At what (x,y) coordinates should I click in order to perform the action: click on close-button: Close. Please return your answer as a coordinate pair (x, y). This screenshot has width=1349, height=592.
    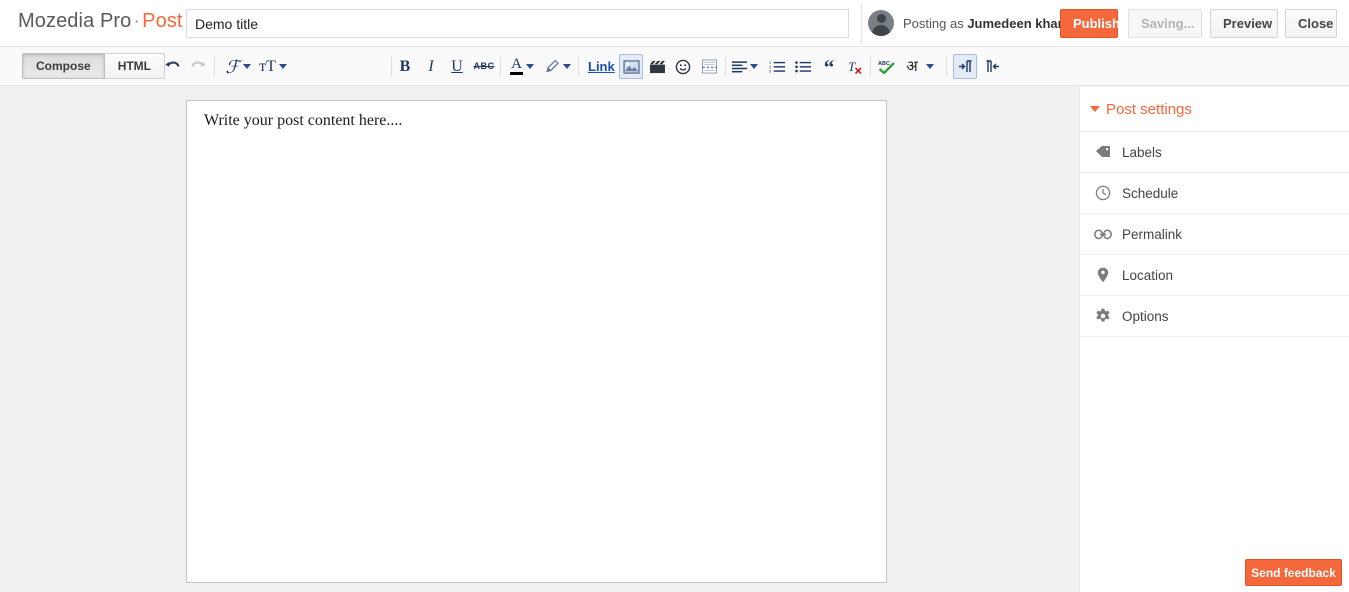
    Looking at the image, I should click on (1311, 23).